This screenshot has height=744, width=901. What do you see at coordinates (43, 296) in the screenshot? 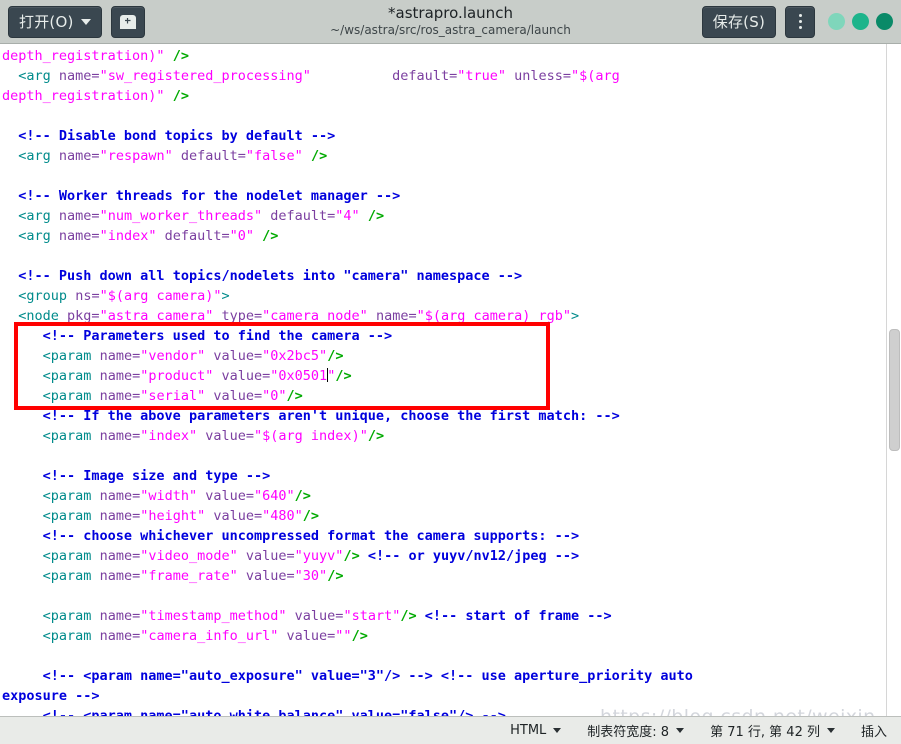
I see `code-token: <group` at bounding box center [43, 296].